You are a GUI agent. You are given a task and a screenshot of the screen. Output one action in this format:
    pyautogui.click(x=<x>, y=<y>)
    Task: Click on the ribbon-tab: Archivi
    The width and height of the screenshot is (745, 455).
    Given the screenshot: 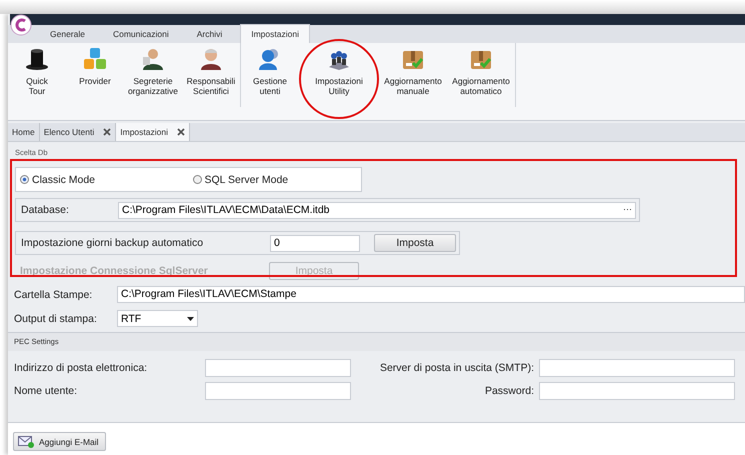 What is the action you would take?
    pyautogui.click(x=209, y=34)
    